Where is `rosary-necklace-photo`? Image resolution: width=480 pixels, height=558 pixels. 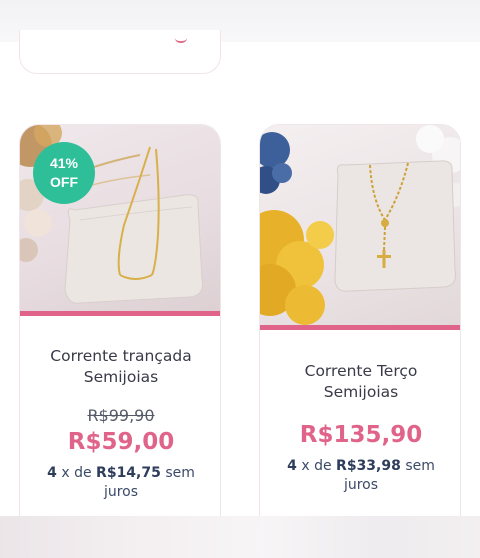 rosary-necklace-photo is located at coordinates (360, 225).